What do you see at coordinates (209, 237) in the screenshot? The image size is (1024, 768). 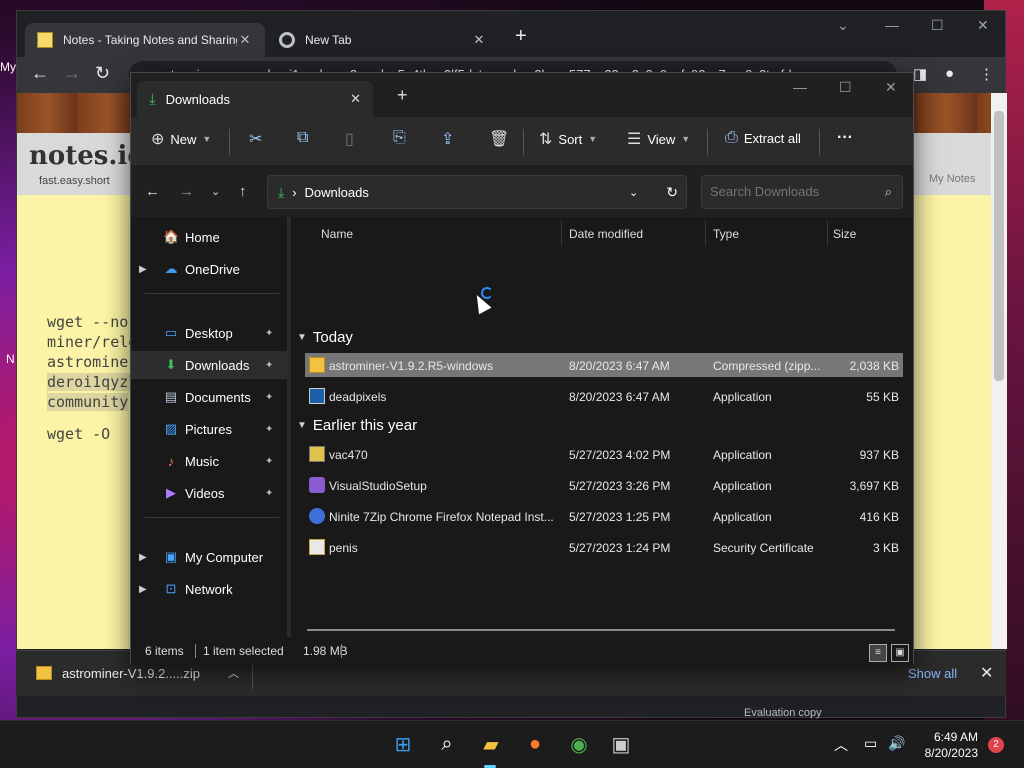 I see `nav-item-home: 🏠 Home` at bounding box center [209, 237].